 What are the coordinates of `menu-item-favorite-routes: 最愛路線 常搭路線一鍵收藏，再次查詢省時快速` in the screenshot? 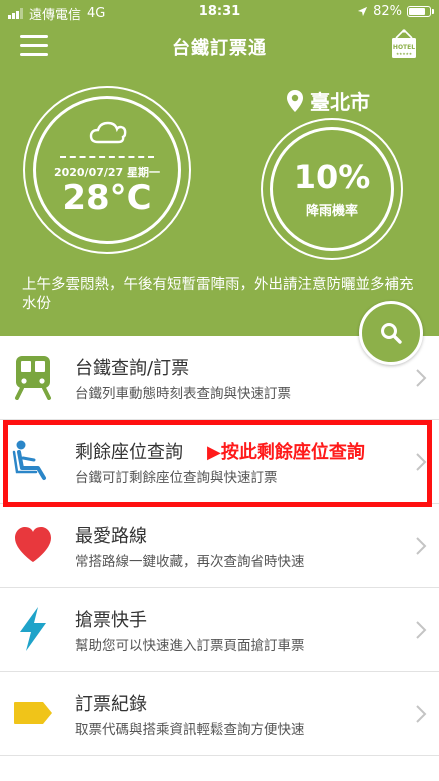 It's located at (219, 546).